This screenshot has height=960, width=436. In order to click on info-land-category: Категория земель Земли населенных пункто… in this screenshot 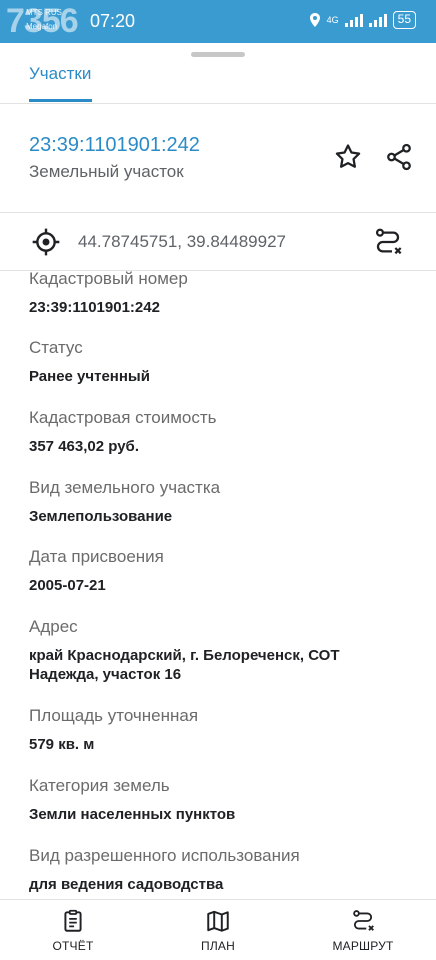, I will do `click(219, 800)`.